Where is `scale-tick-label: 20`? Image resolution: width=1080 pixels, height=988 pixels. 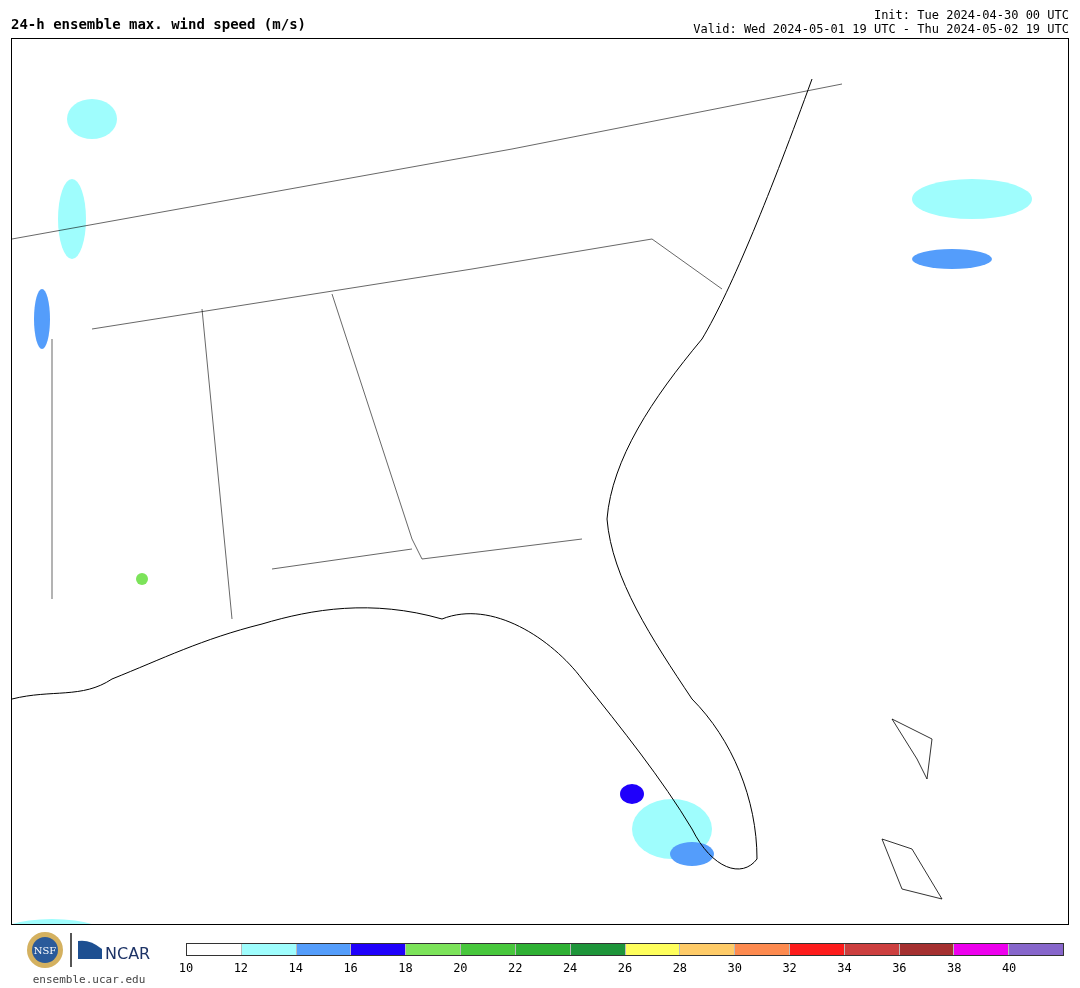 scale-tick-label: 20 is located at coordinates (460, 968).